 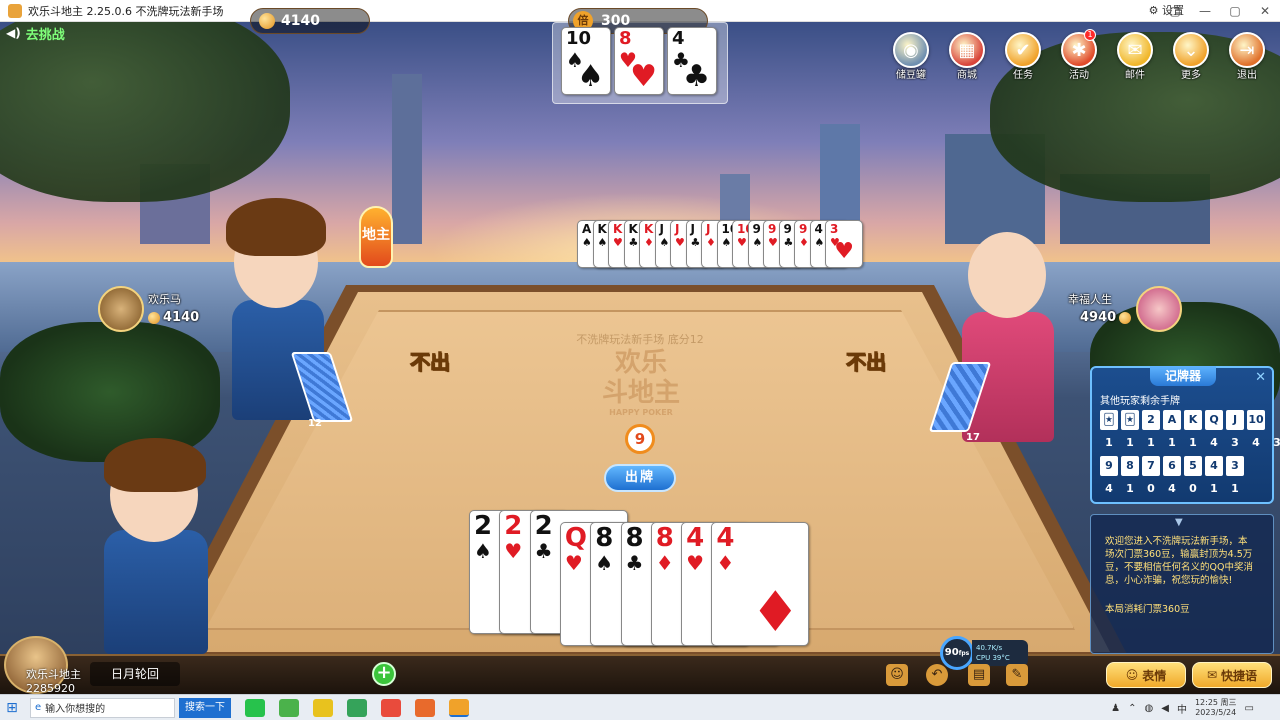 What do you see at coordinates (1172, 466) in the screenshot?
I see `card-memory-row2: 9876543` at bounding box center [1172, 466].